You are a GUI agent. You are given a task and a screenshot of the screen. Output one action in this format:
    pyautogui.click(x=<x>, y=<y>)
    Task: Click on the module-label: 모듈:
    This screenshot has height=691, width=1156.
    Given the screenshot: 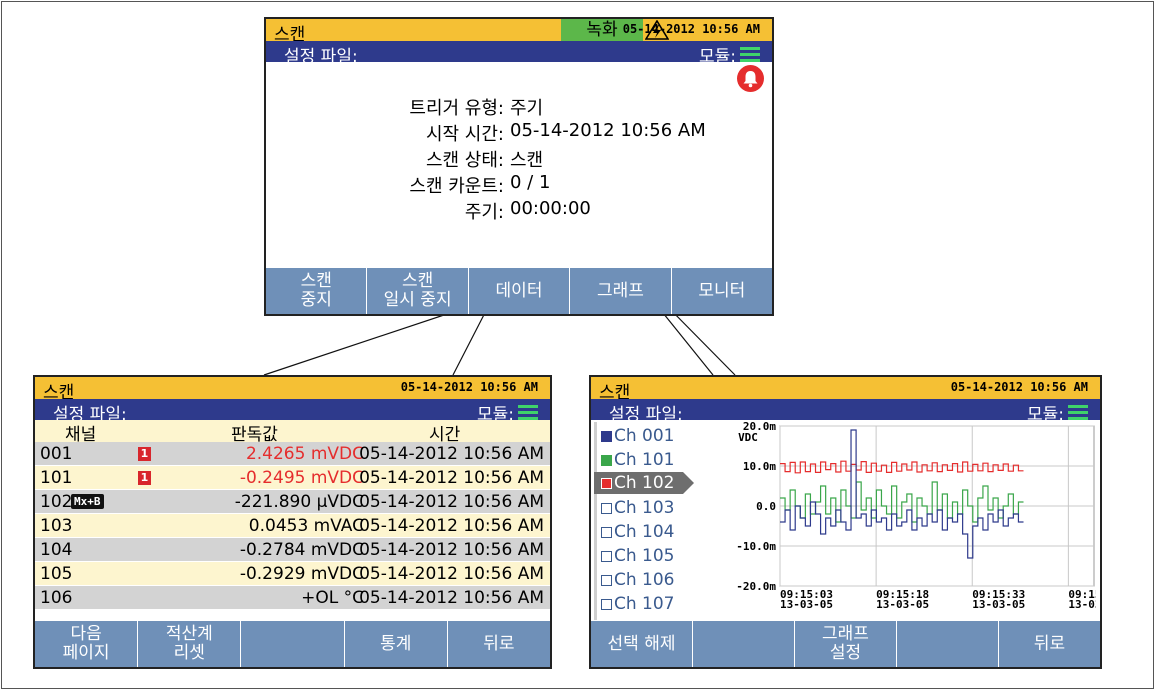 What is the action you would take?
    pyautogui.click(x=717, y=57)
    